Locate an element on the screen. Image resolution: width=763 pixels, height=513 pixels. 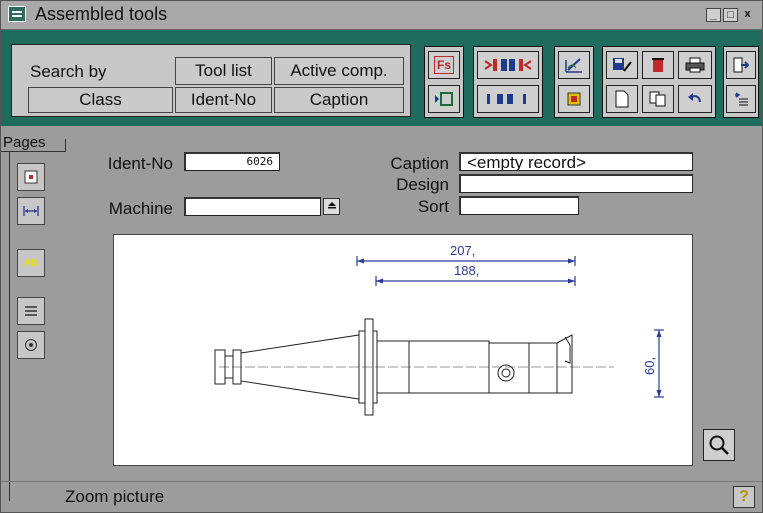
print-icon is located at coordinates (695, 65).